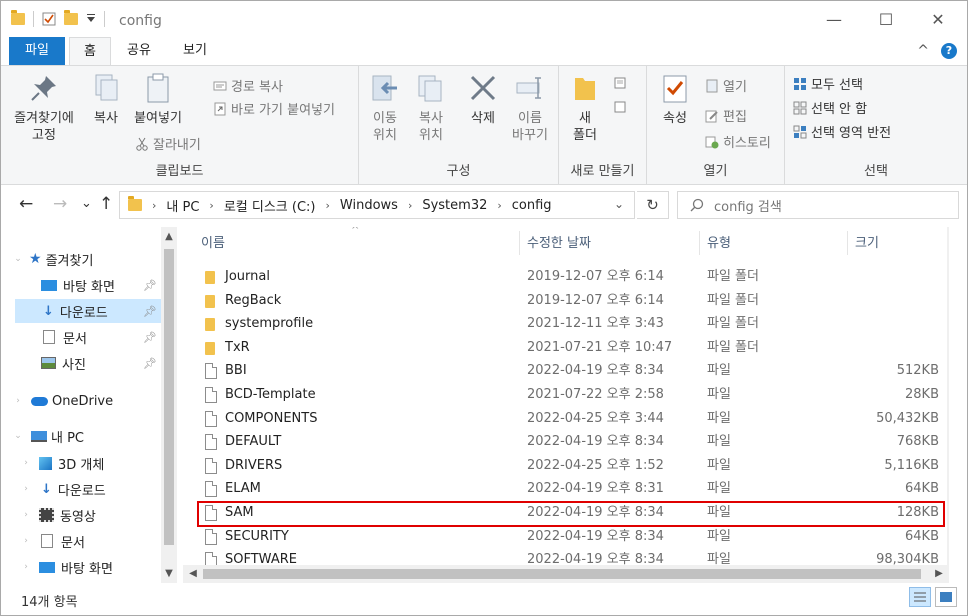 Image resolution: width=968 pixels, height=616 pixels. Describe the element at coordinates (738, 141) in the screenshot. I see `history-button: 히스토리` at that location.